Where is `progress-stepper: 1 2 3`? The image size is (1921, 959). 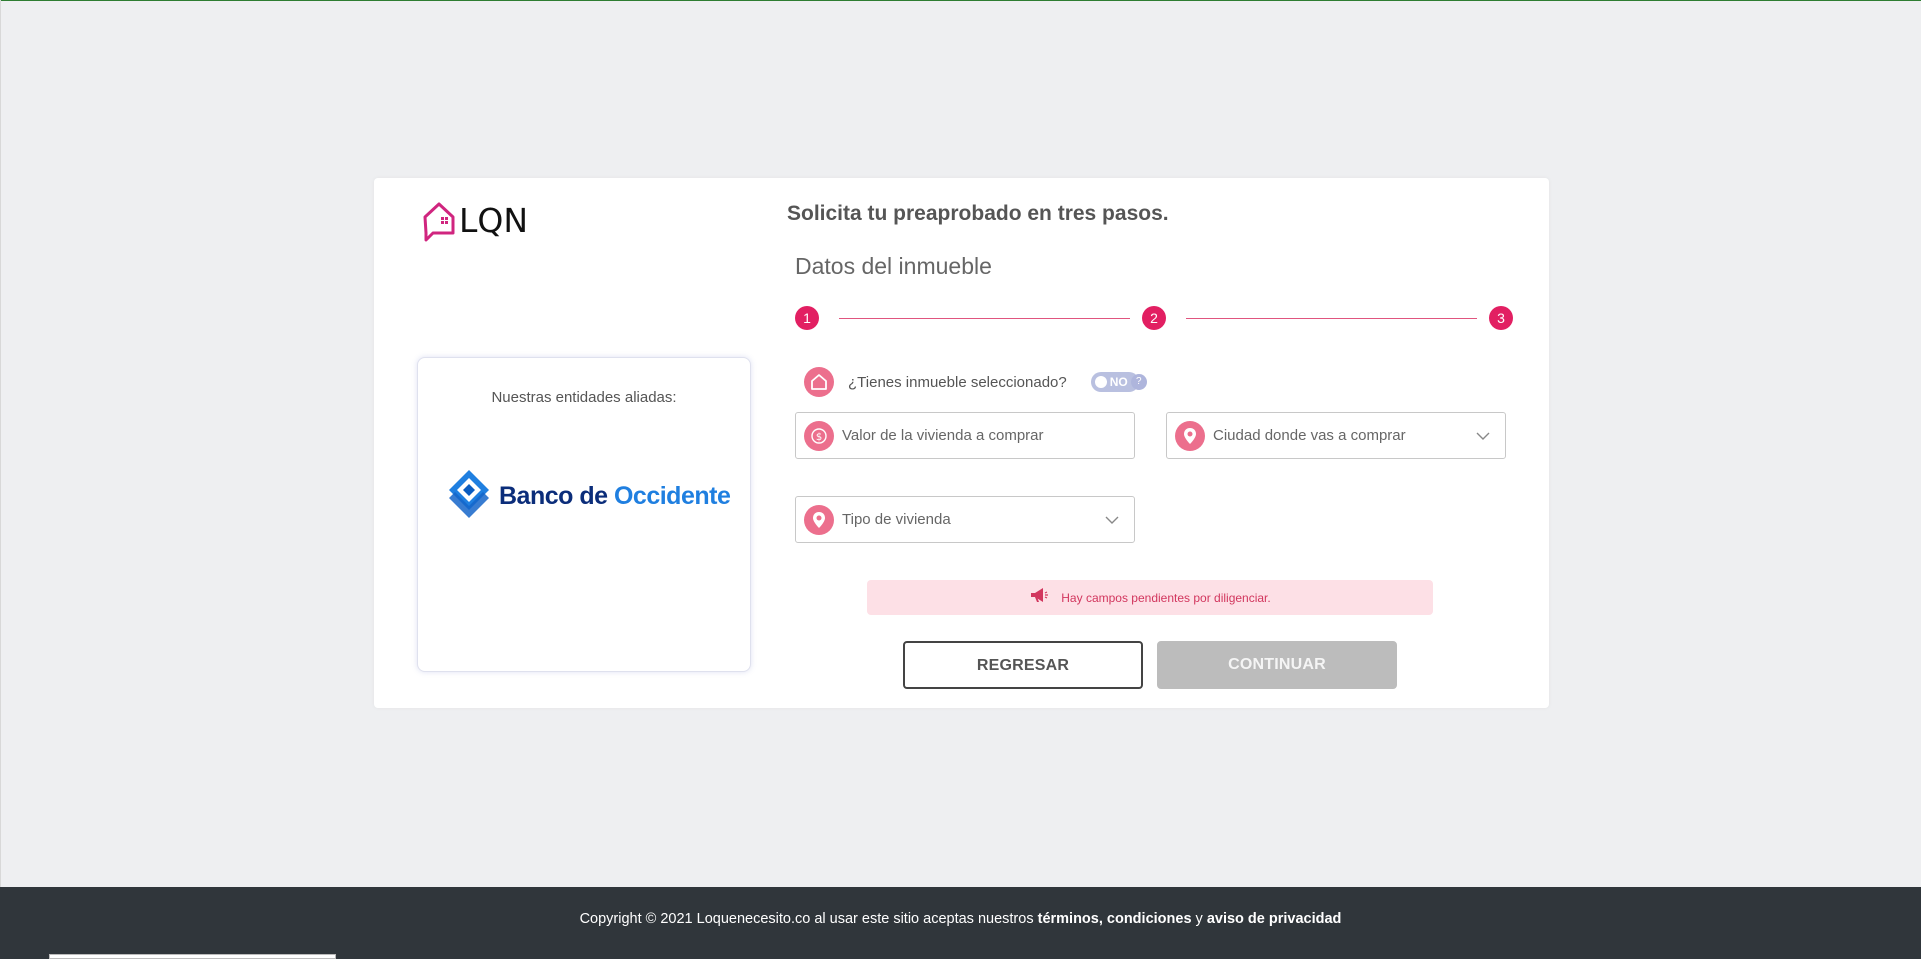
progress-stepper: 1 2 3 is located at coordinates (1155, 318).